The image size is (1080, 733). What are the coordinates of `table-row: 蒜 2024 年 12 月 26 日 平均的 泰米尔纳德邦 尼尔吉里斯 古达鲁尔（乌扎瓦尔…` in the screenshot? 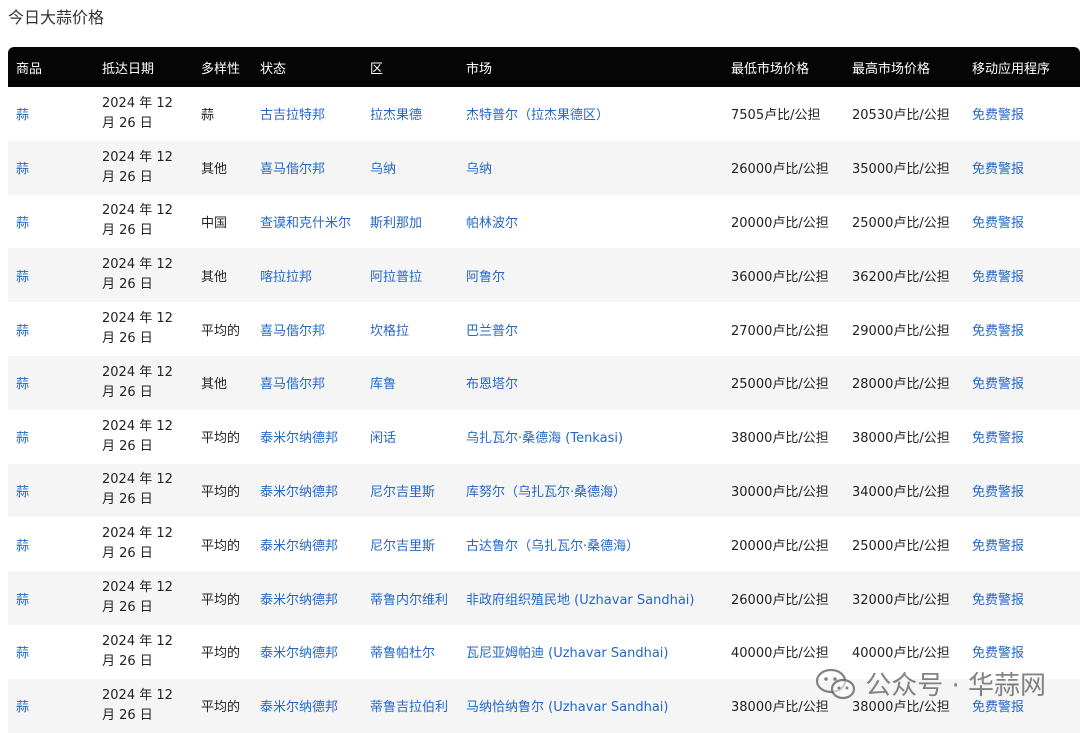 It's located at (544, 544).